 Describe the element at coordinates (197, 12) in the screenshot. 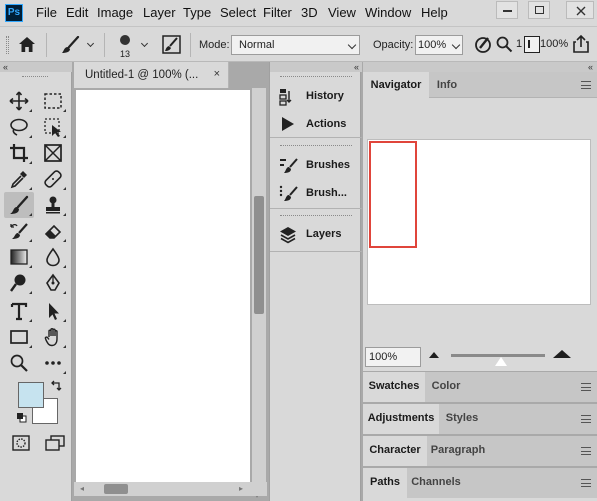

I see `menu-type: Type` at that location.